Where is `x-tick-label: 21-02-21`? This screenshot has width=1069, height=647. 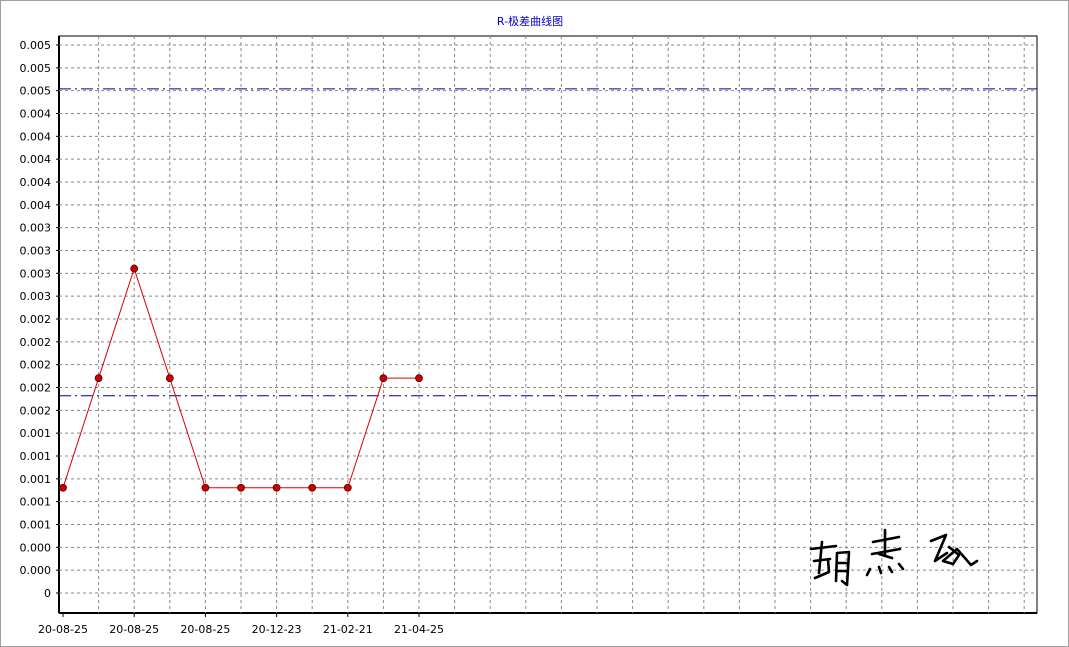 x-tick-label: 21-02-21 is located at coordinates (348, 629).